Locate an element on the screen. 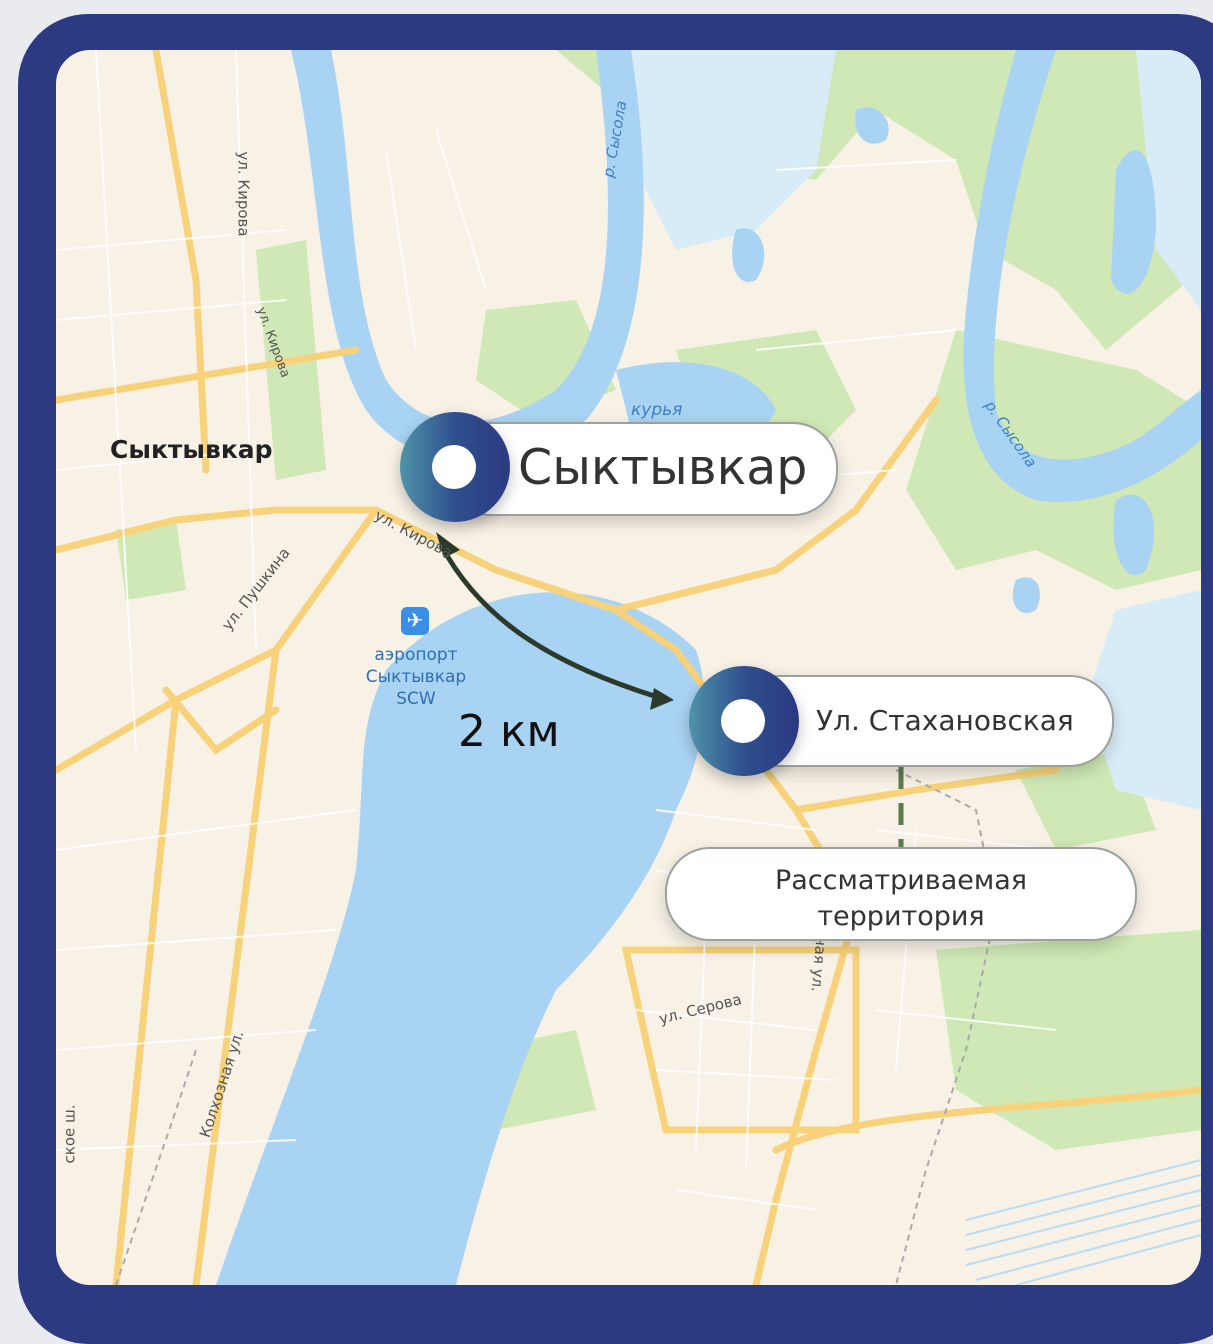 Image resolution: width=1213 pixels, height=1344 pixels. fields is located at coordinates (1083, 1222).